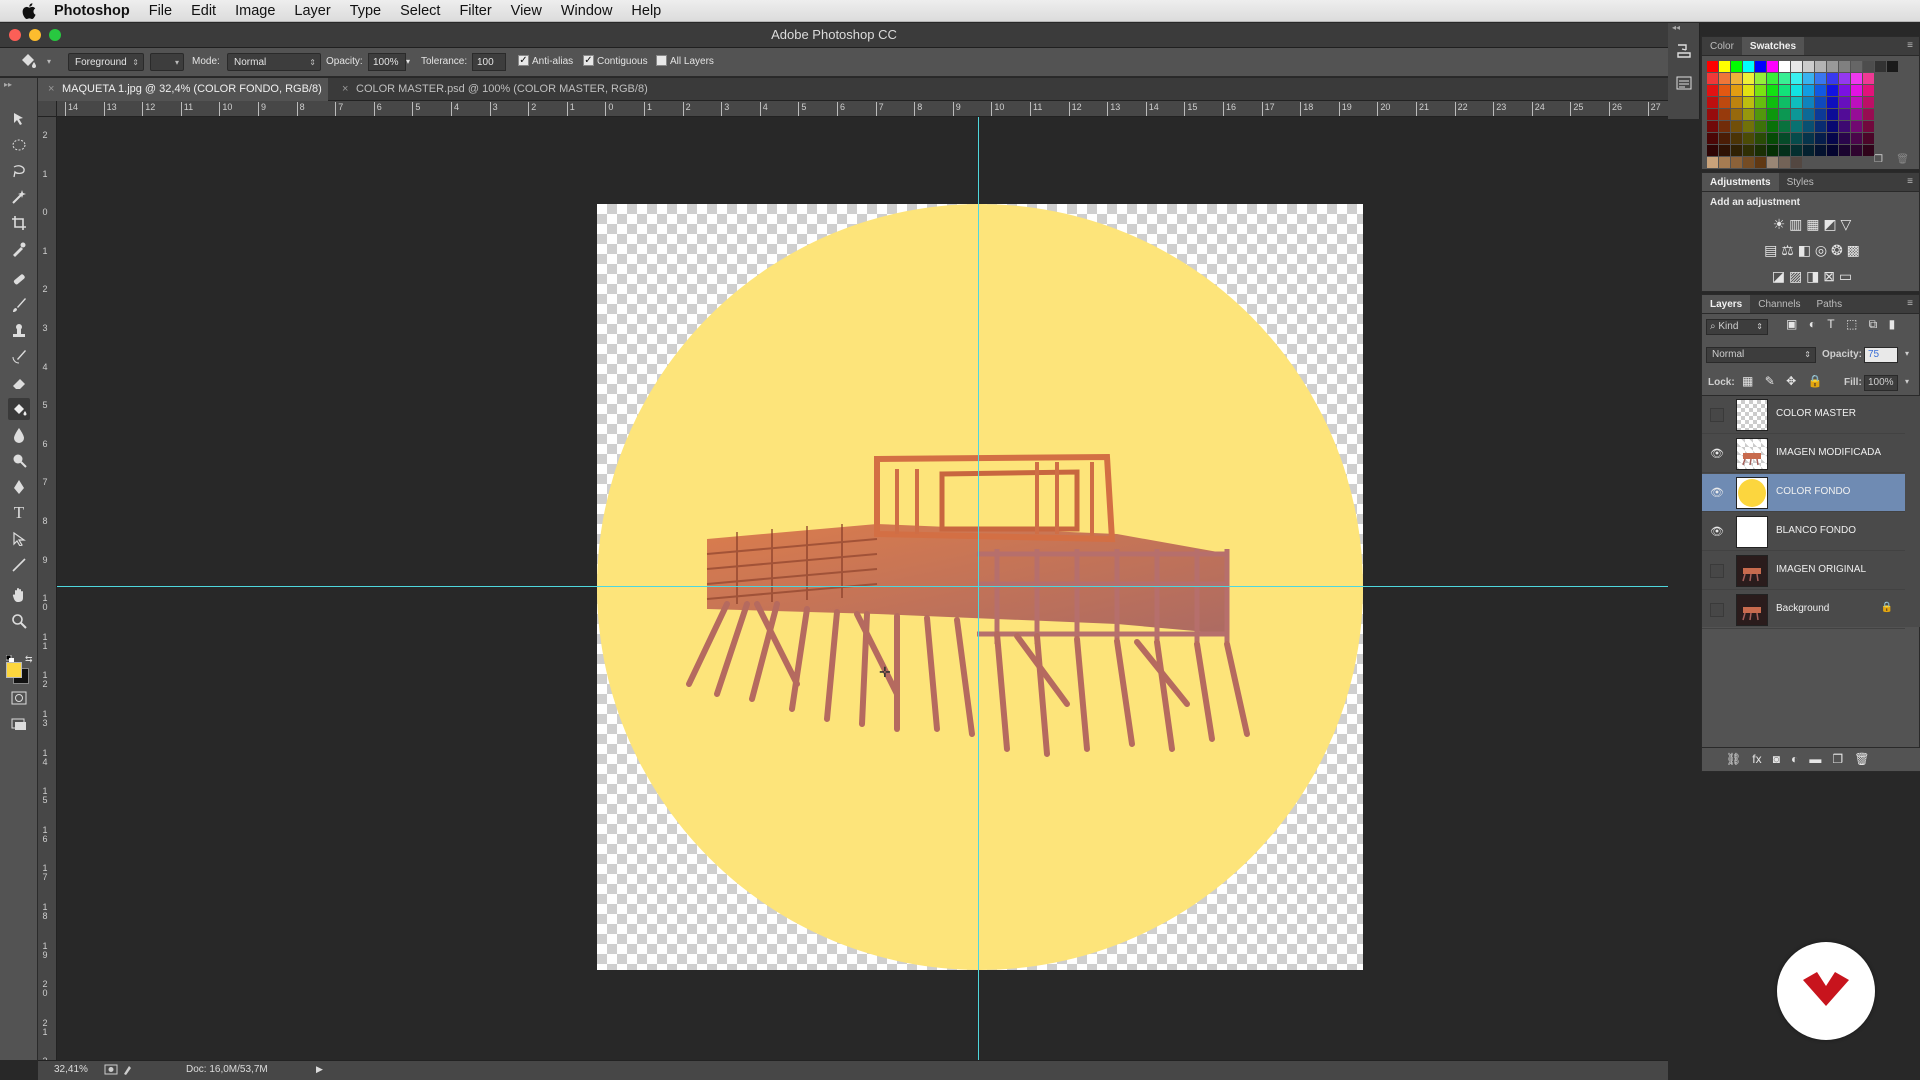 The width and height of the screenshot is (1920, 1080). I want to click on pattern-picker: ▾, so click(167, 62).